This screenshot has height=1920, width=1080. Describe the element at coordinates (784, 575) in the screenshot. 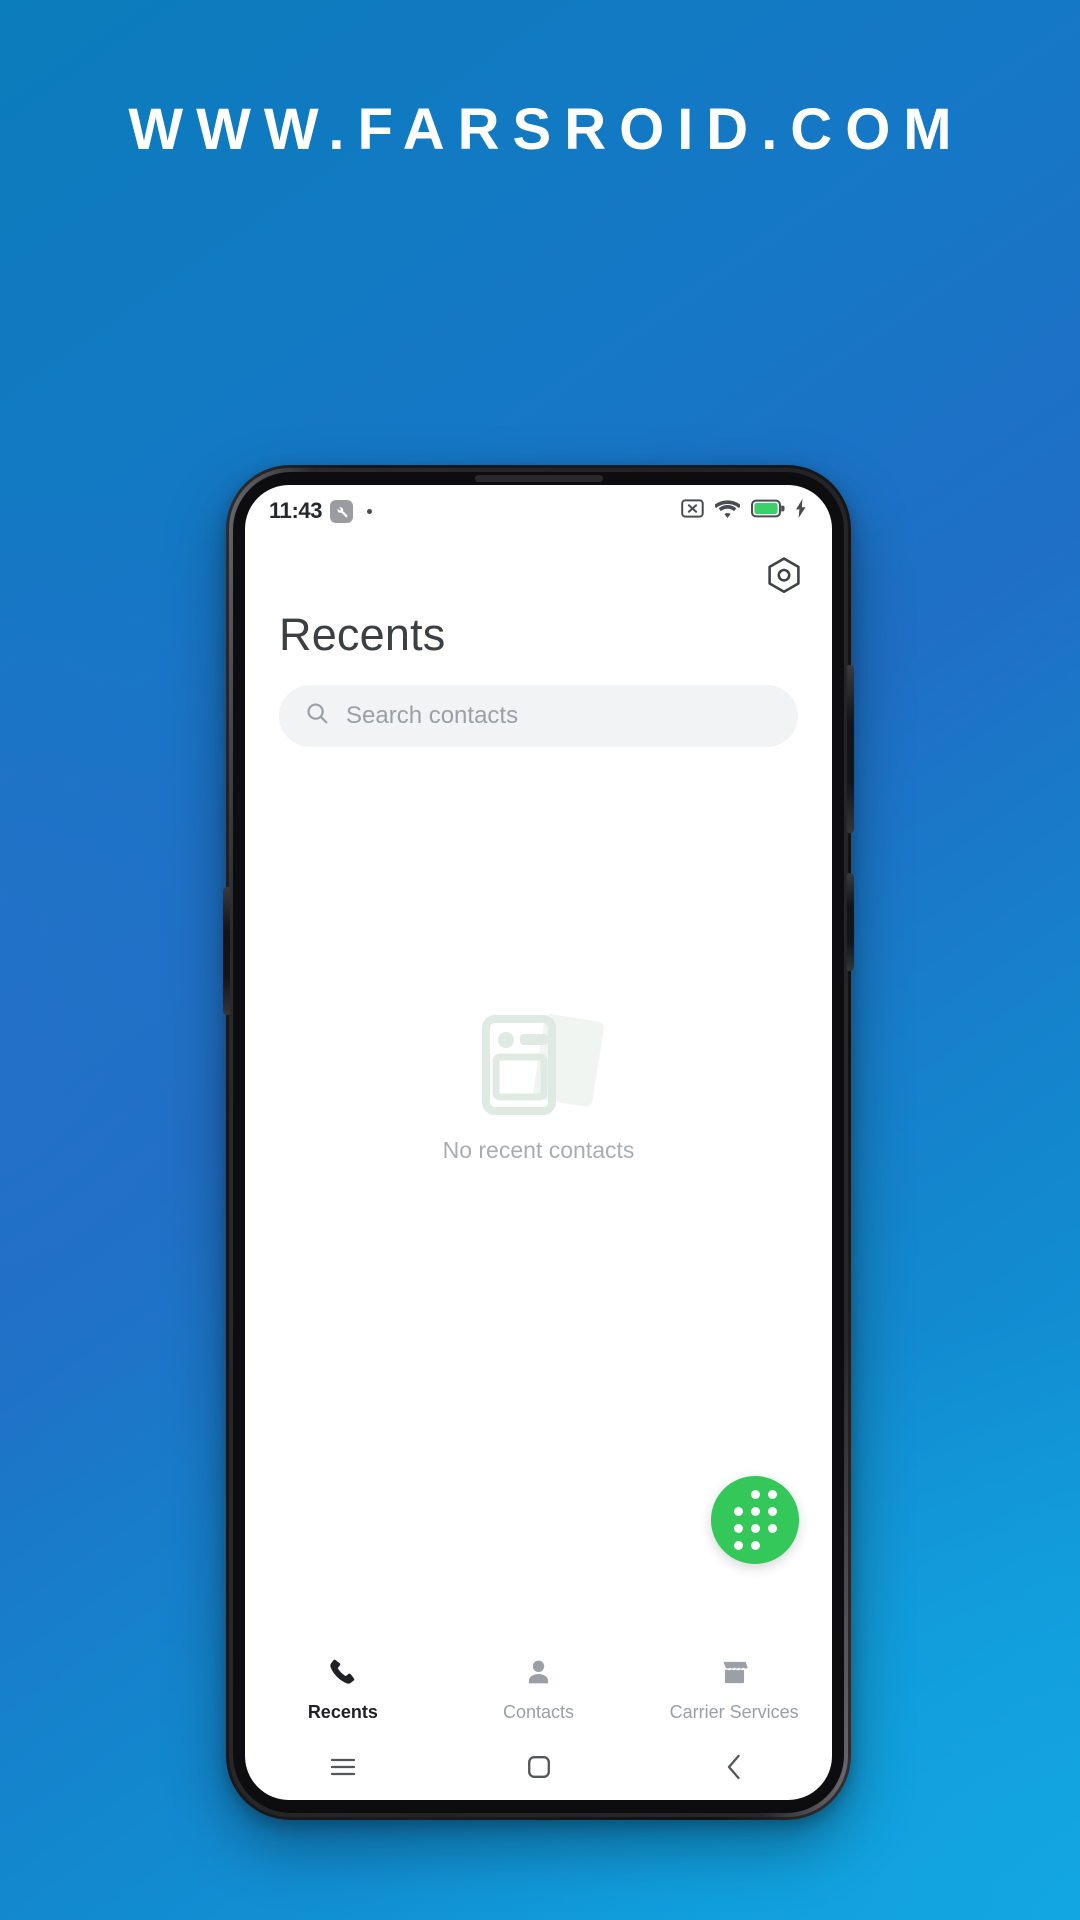

I see `settings-gear-icon` at that location.